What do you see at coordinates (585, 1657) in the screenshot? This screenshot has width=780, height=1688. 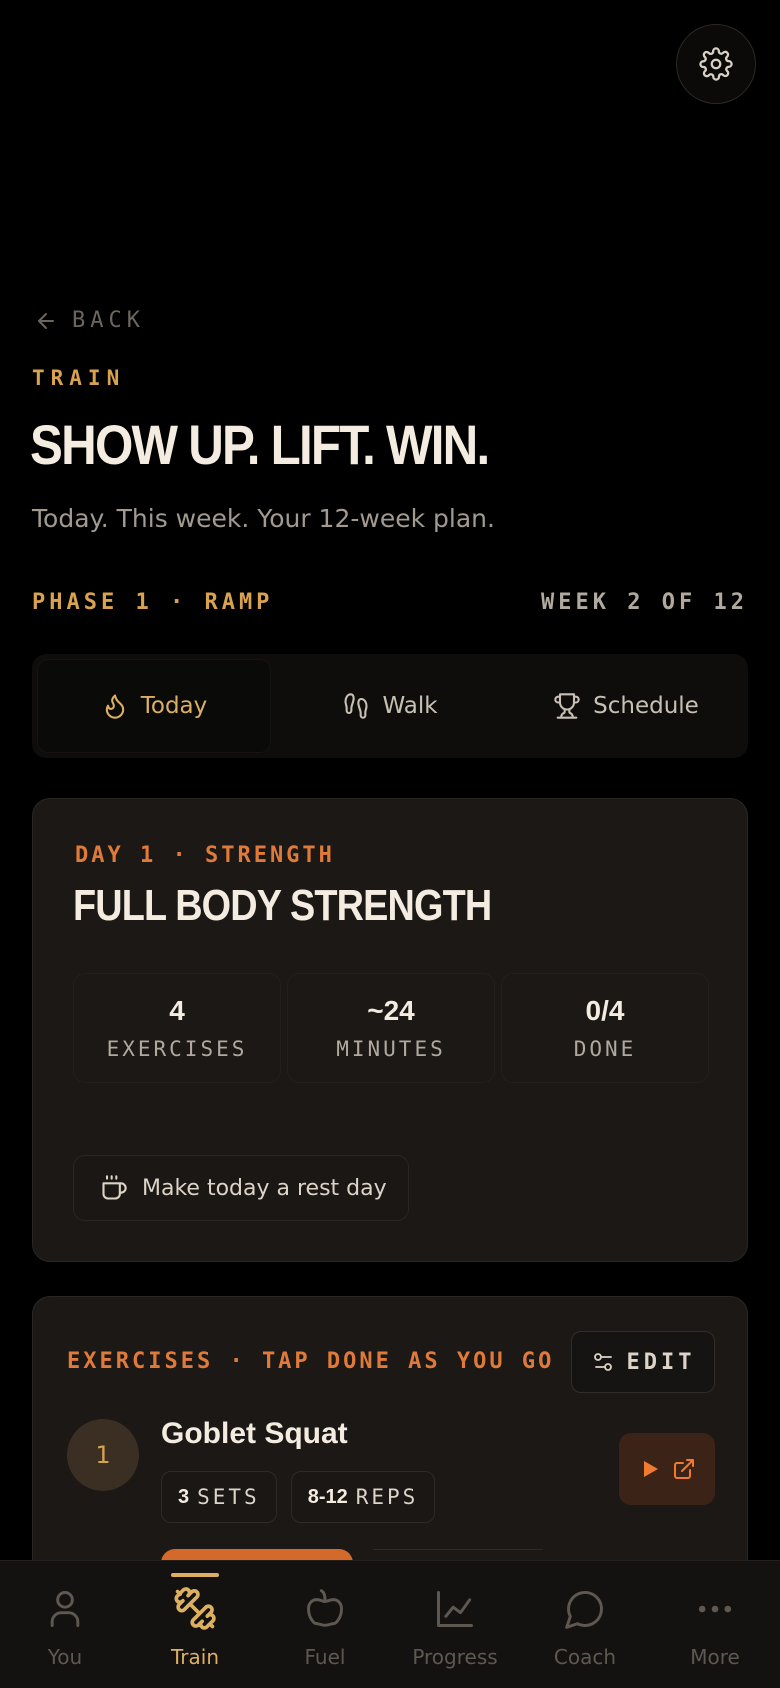 I see `nav-label: Coach` at bounding box center [585, 1657].